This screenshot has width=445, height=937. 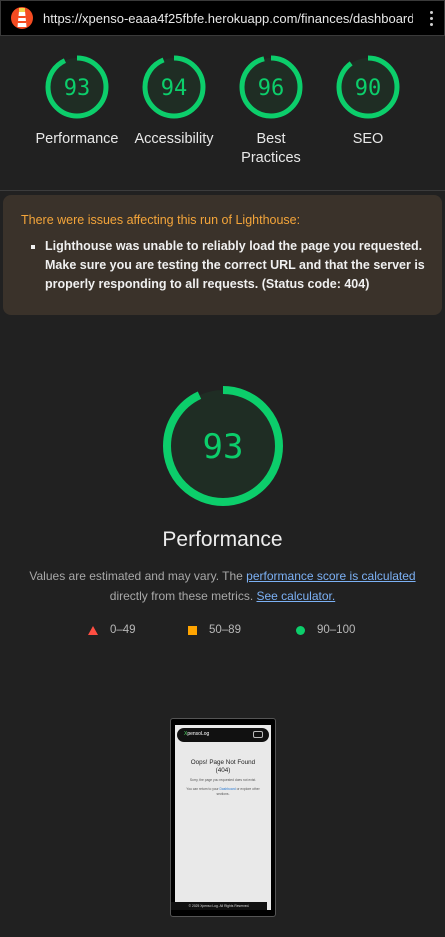 I want to click on screenshot-brand-rest: pensoLog, so click(x=198, y=734).